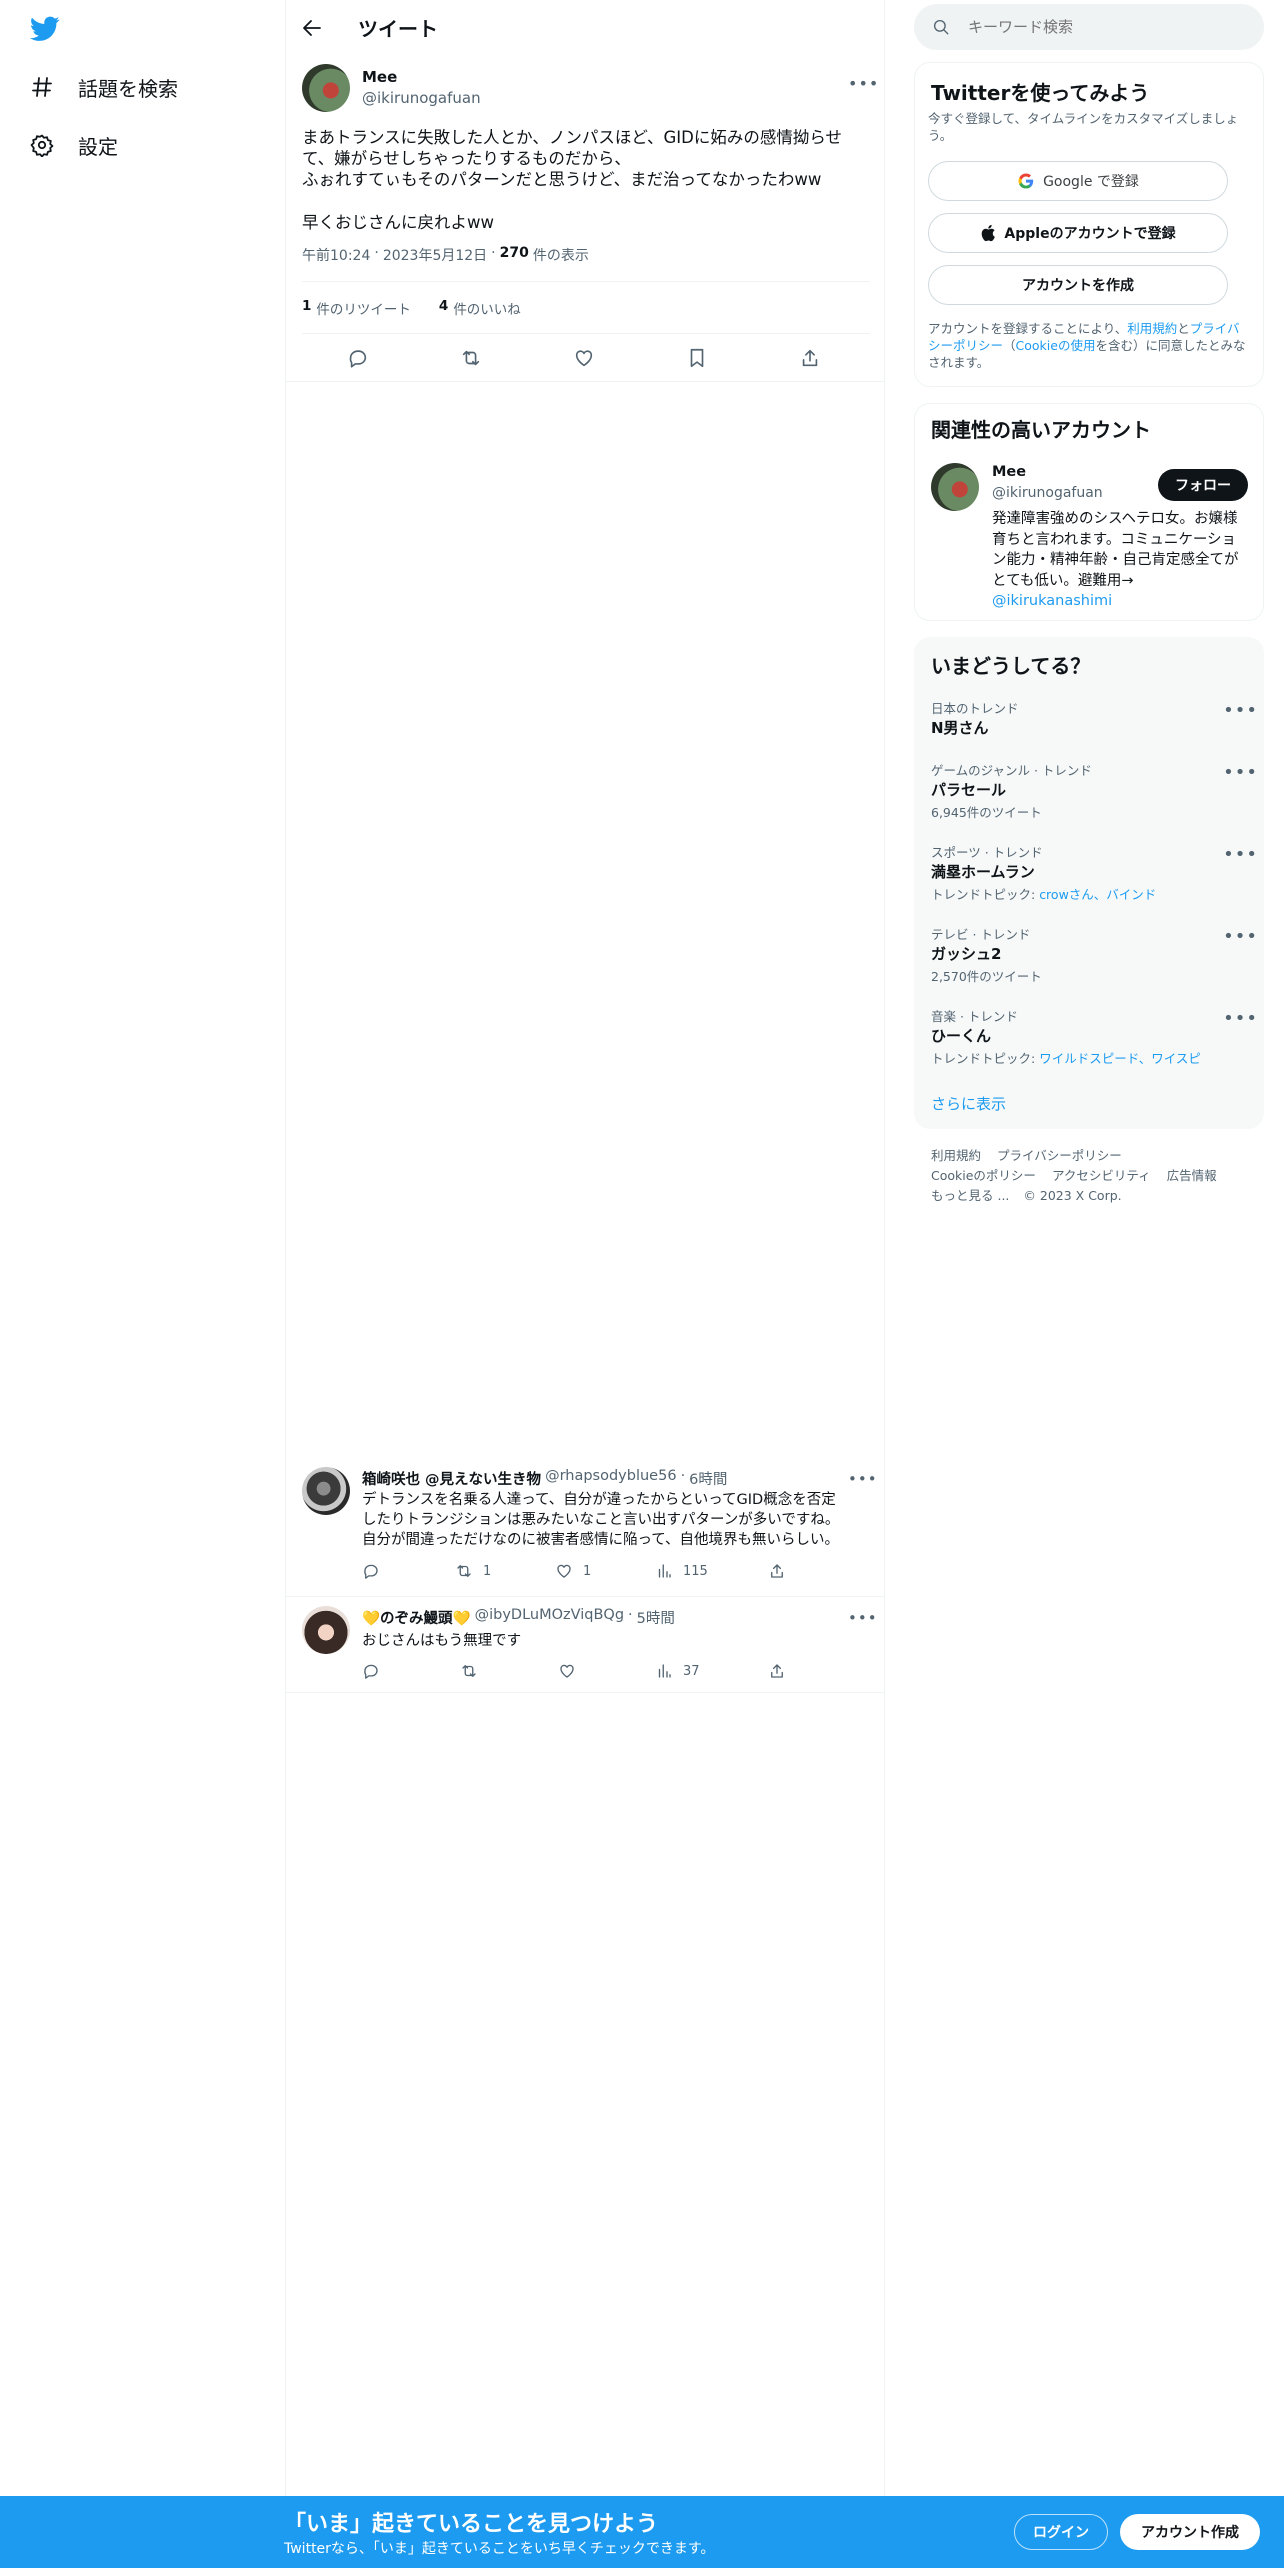  Describe the element at coordinates (549, 1617) in the screenshot. I see `reply-author-handle: @ibyDLuMOzViqBQg` at that location.